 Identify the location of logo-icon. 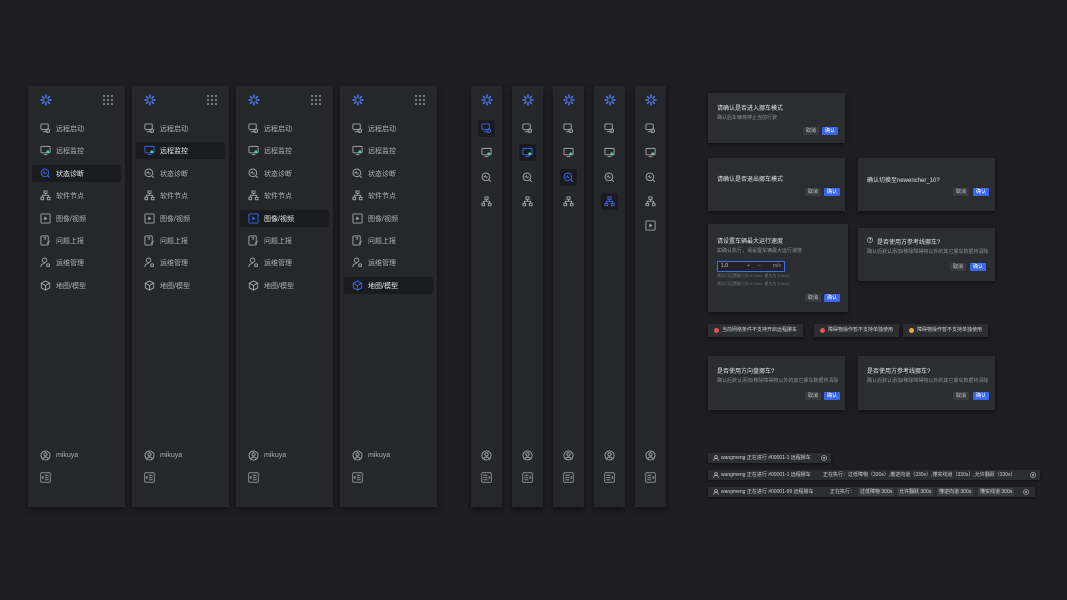
(254, 100).